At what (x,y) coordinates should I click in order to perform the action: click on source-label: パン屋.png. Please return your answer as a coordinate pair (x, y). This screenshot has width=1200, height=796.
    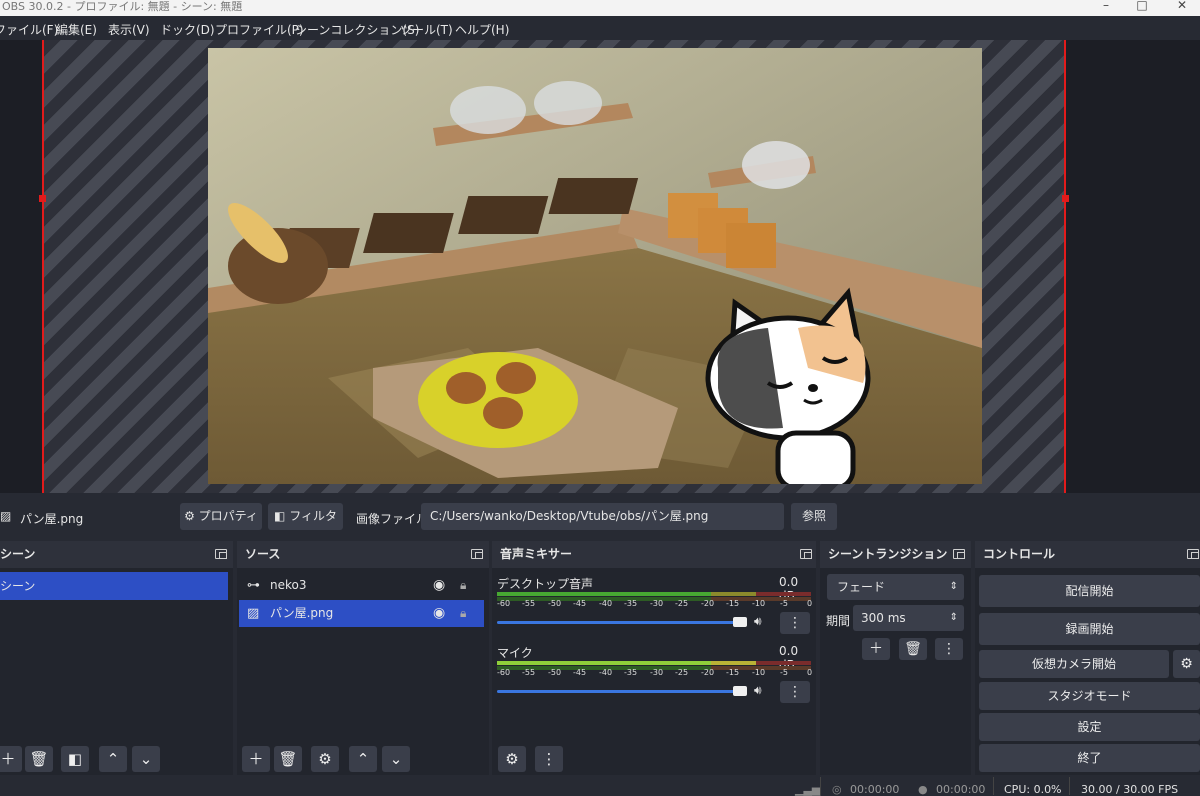
    Looking at the image, I should click on (302, 613).